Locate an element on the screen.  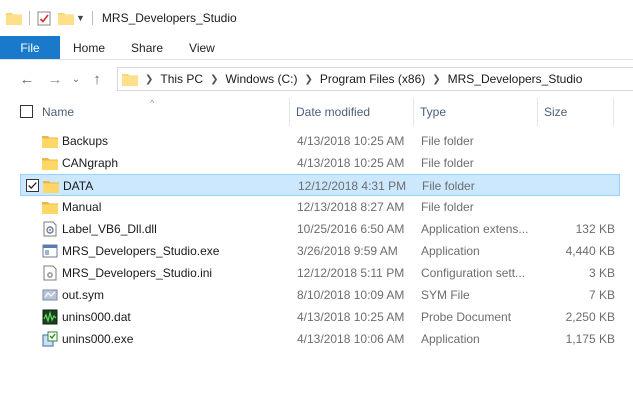
file-row-out-sym: out.sym 8/10/2018 10:09 AM SYM File 7 KB is located at coordinates (320, 295).